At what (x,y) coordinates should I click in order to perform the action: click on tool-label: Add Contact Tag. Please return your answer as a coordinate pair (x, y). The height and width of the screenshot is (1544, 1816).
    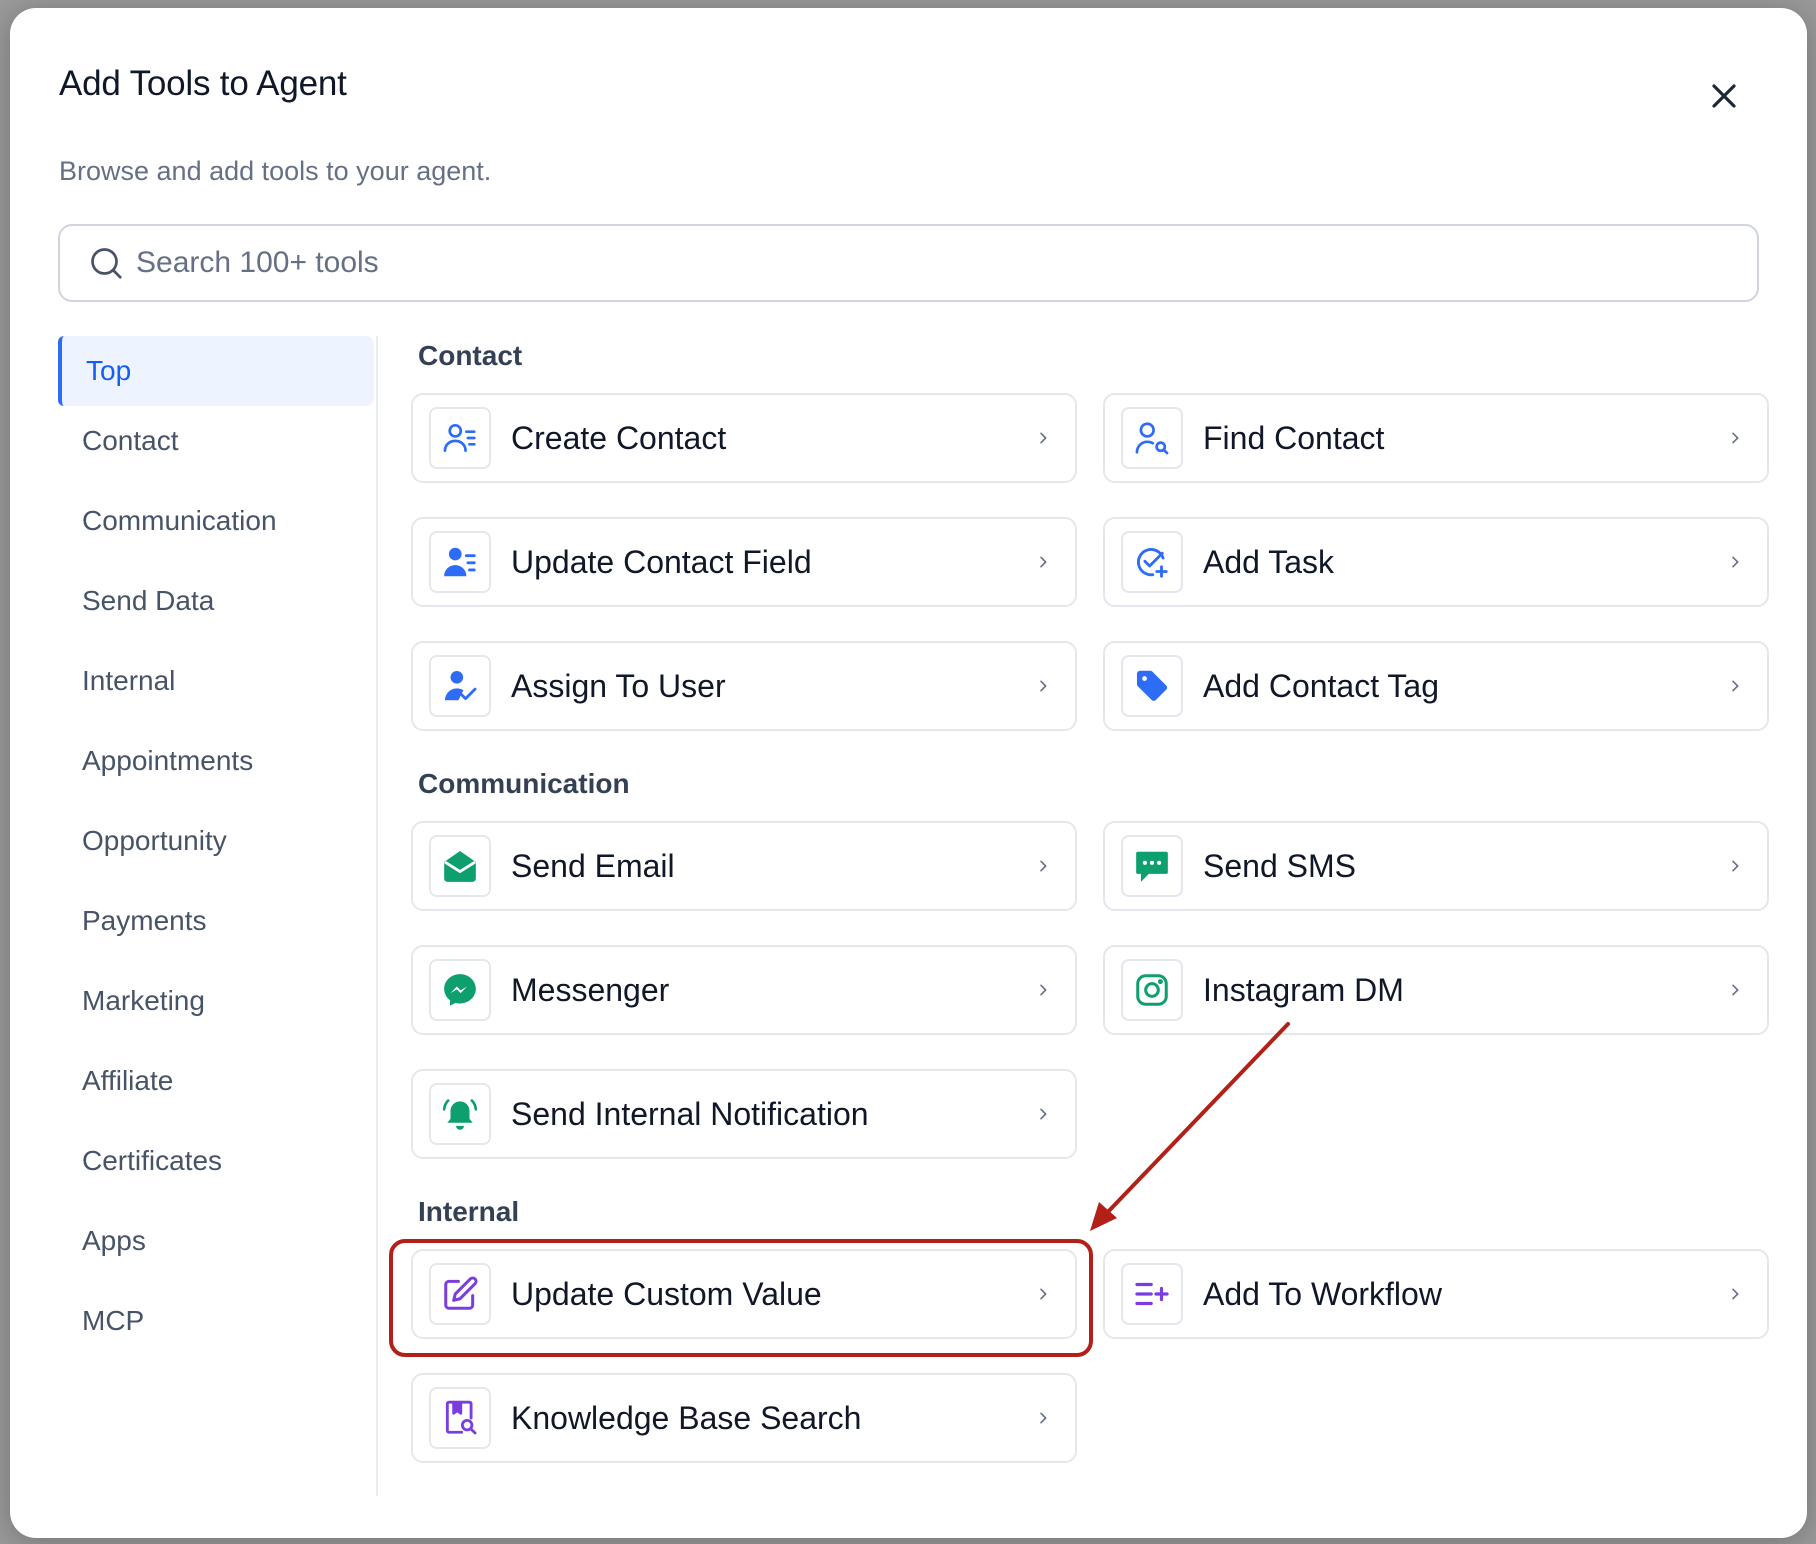
    Looking at the image, I should click on (1321, 685).